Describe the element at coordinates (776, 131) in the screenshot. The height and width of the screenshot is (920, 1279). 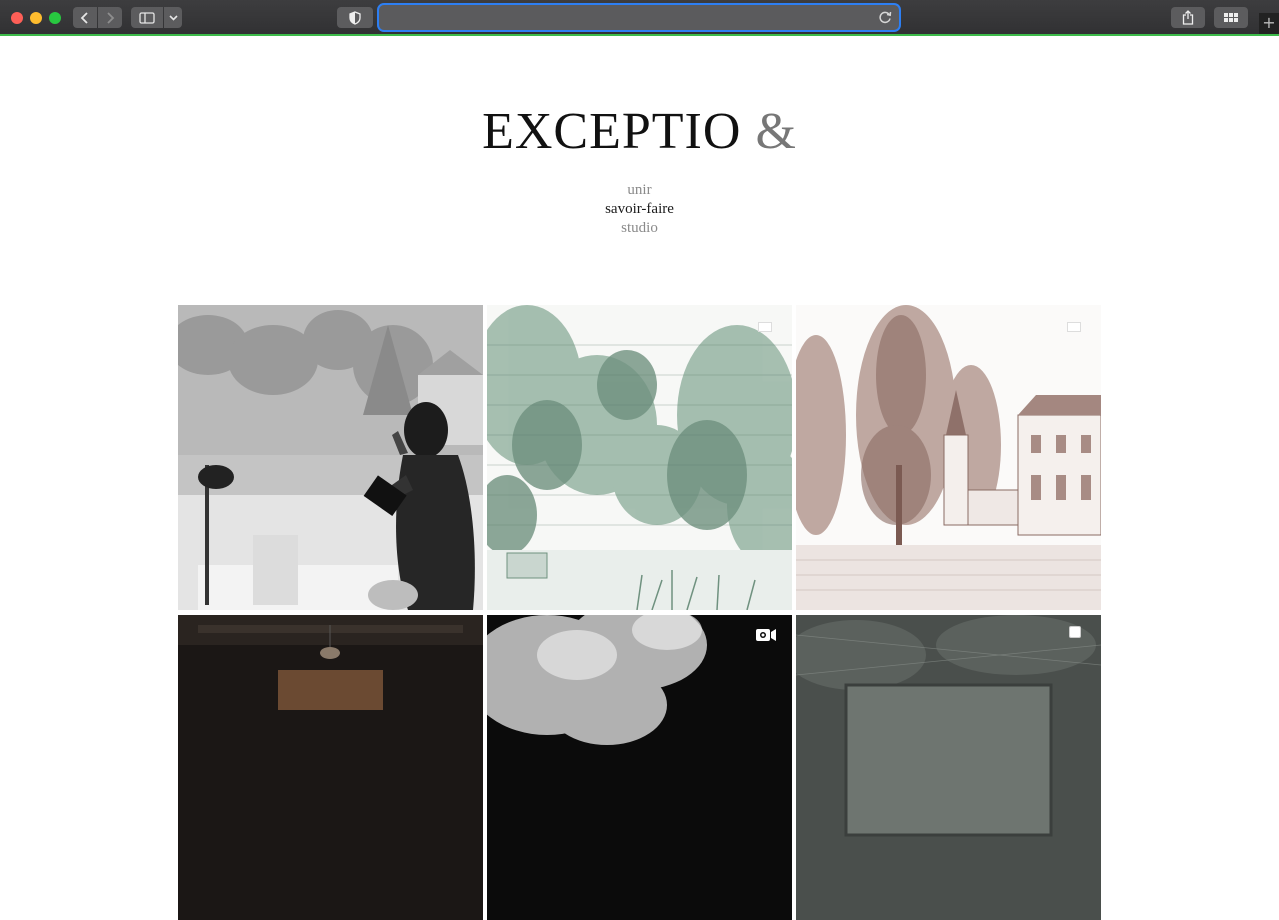
I see `logo-ampersand: &` at that location.